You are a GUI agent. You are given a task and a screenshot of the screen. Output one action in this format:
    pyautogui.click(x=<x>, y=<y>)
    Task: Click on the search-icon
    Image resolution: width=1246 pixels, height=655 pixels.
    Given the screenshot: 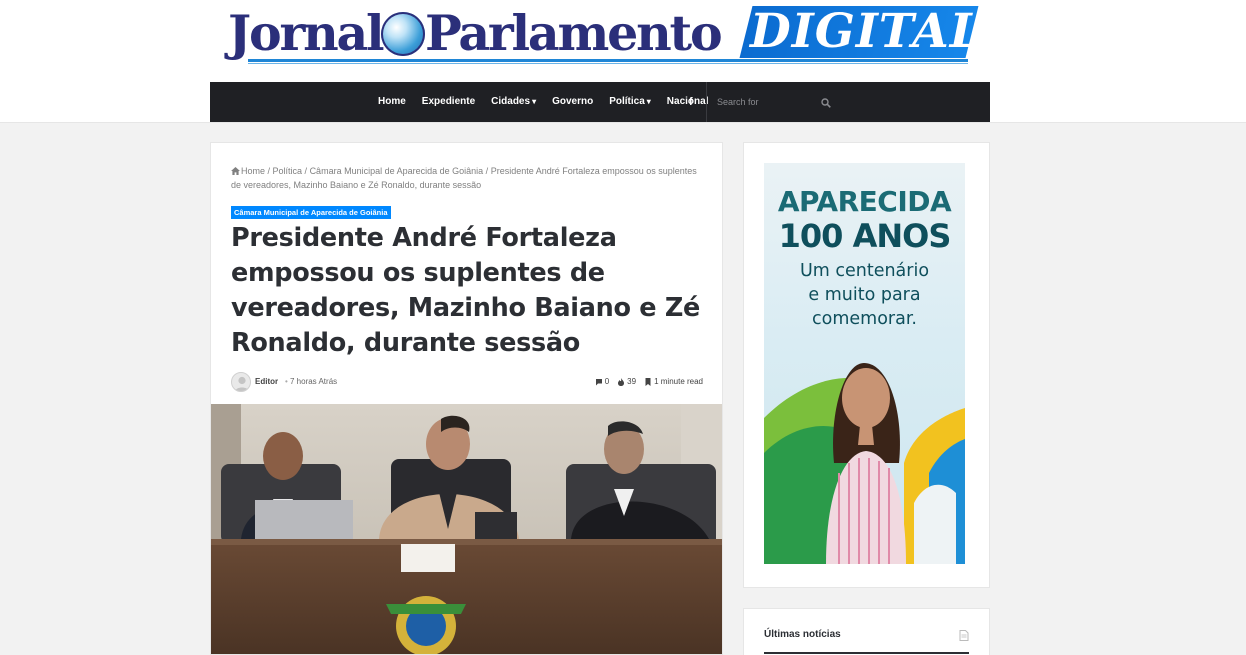 What is the action you would take?
    pyautogui.click(x=826, y=103)
    